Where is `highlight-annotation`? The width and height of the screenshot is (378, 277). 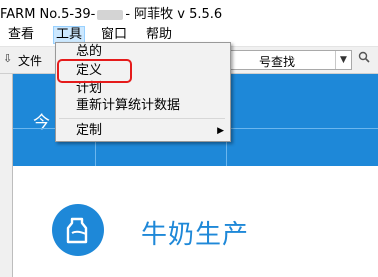 highlight-annotation is located at coordinates (94, 71).